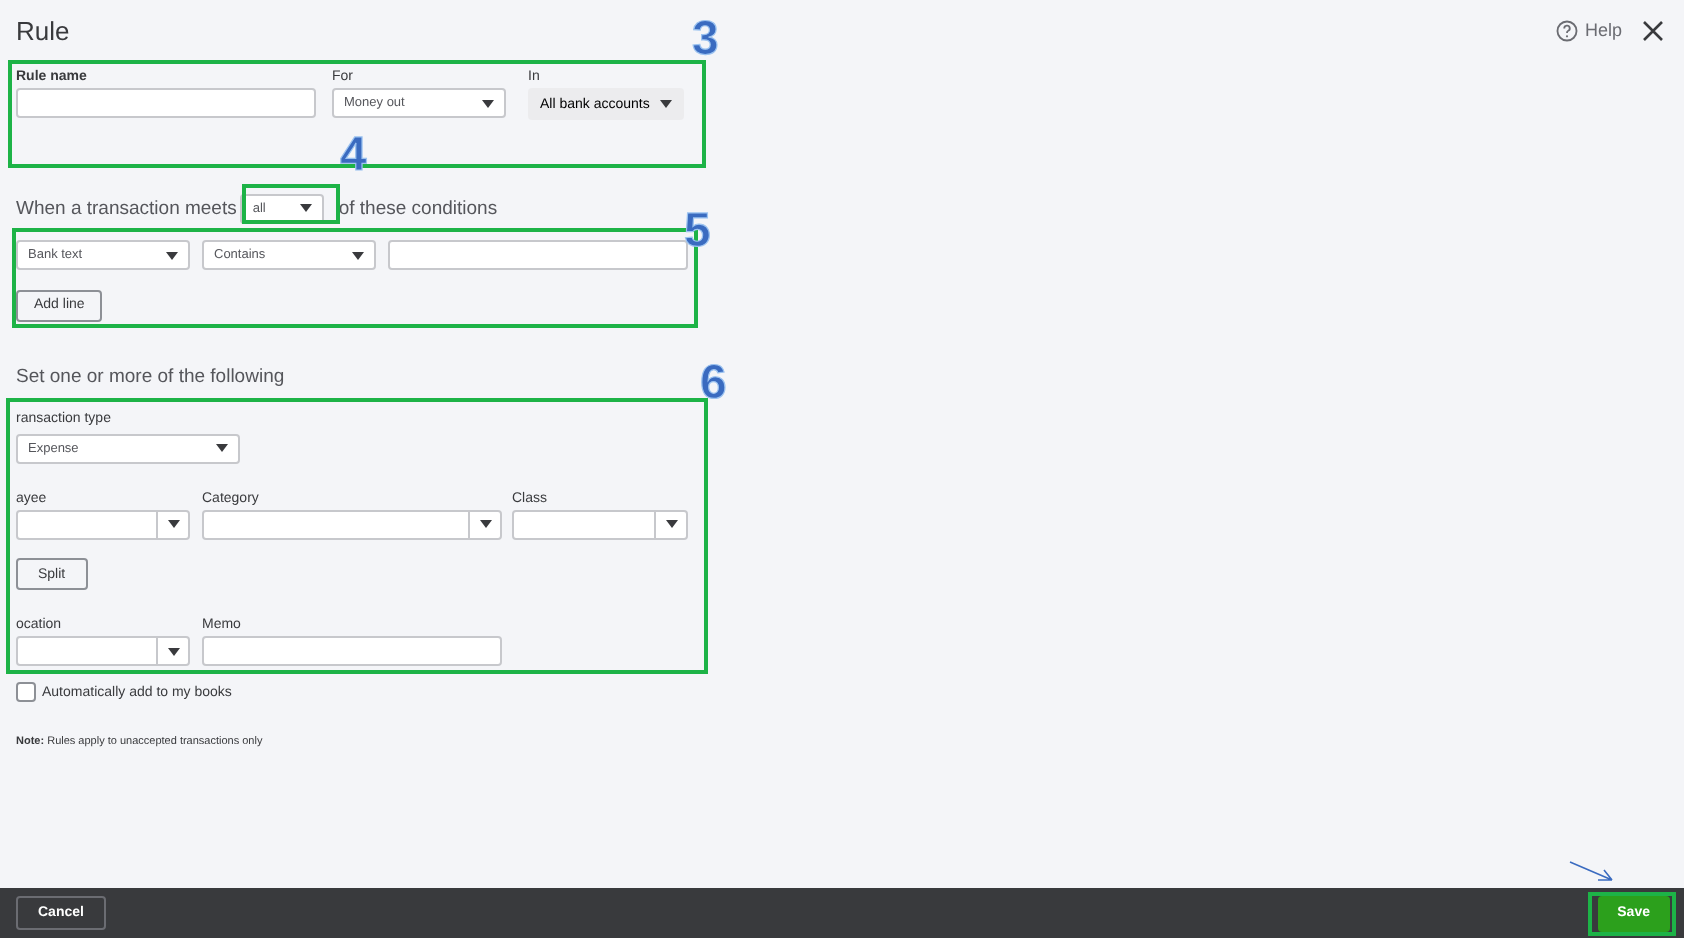 Image resolution: width=1684 pixels, height=938 pixels. Describe the element at coordinates (538, 255) in the screenshot. I see `condition-value-field` at that location.